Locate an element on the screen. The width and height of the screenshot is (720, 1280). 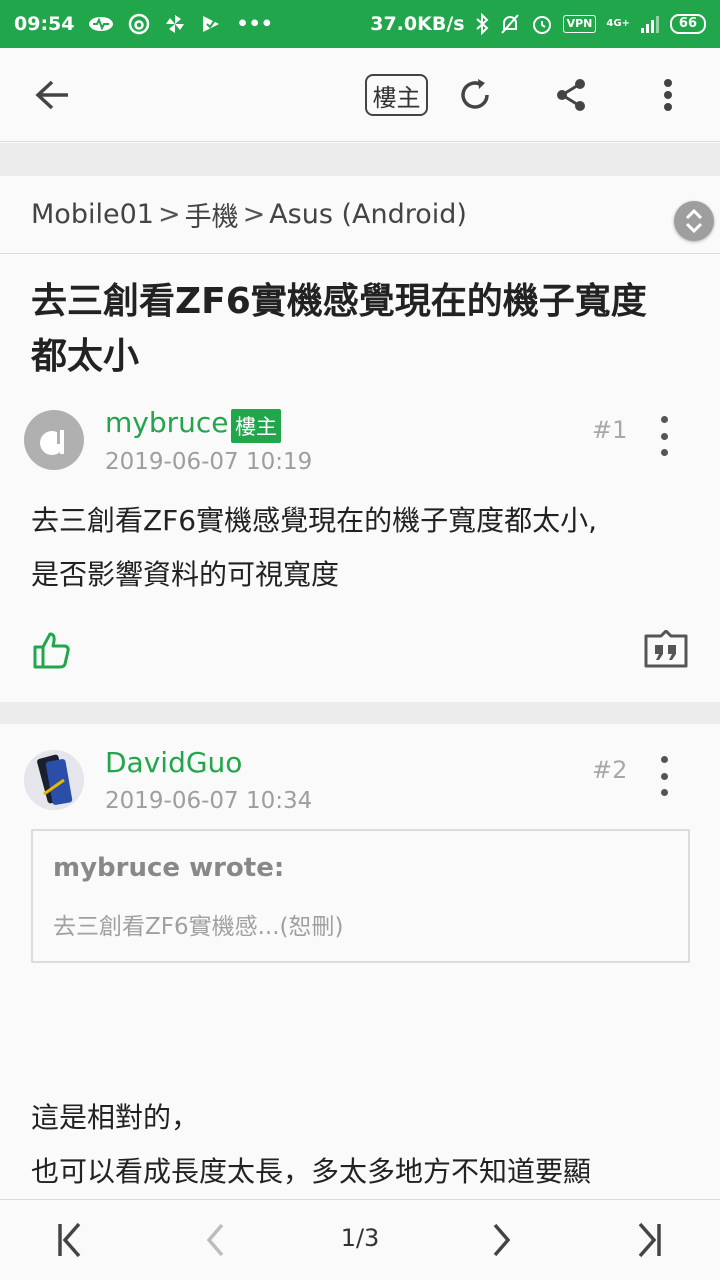
quote-reply-button is located at coordinates (666, 650).